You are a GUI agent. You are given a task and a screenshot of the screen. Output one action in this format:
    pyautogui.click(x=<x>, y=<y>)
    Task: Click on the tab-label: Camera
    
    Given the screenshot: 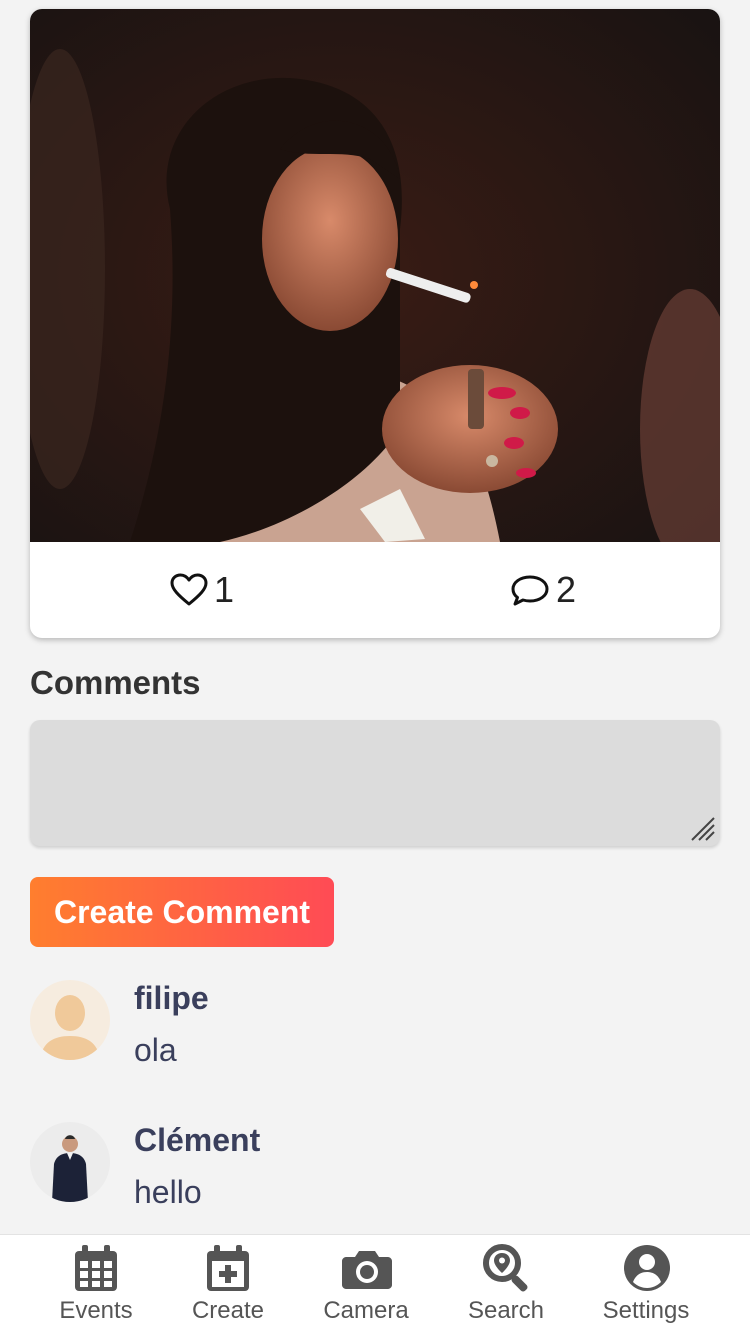 What is the action you would take?
    pyautogui.click(x=366, y=1310)
    